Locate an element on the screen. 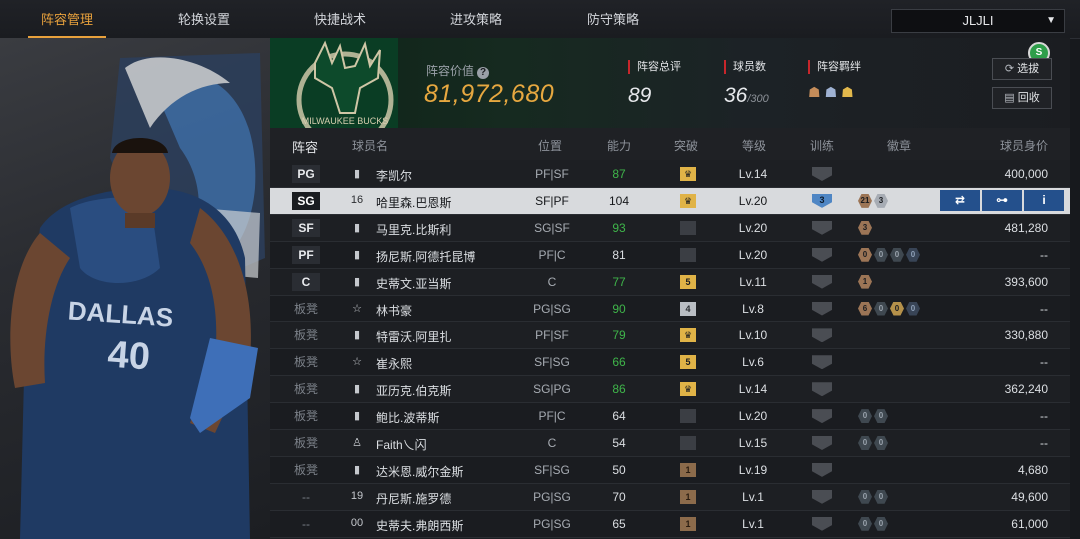  tab-rotation: 轮换设置 is located at coordinates (204, 18).